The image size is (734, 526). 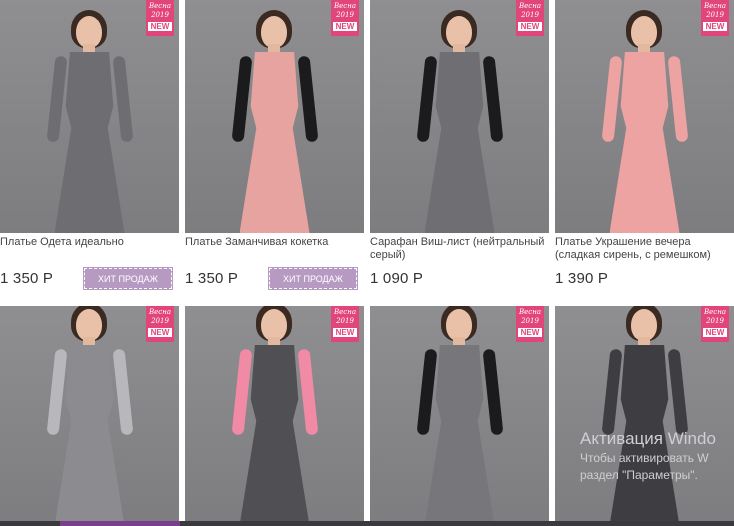 What do you see at coordinates (644, 458) in the screenshot?
I see `activation-text: Чтобы активировать W` at bounding box center [644, 458].